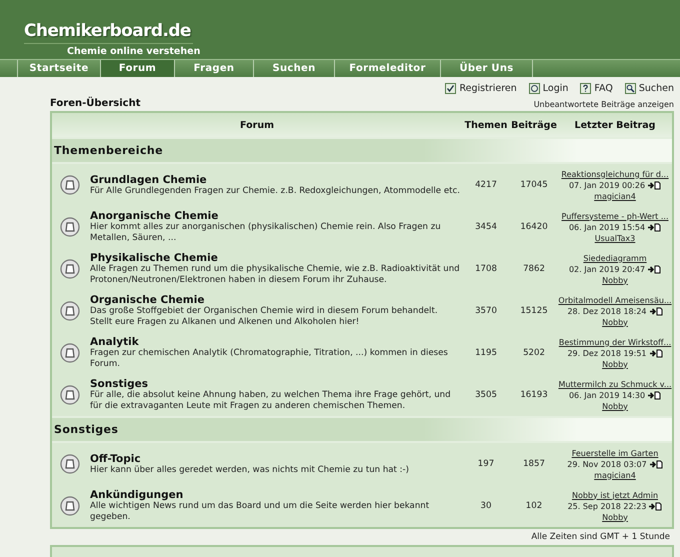 This screenshot has height=557, width=680. Describe the element at coordinates (294, 68) in the screenshot. I see `nav-tab: Suchen` at that location.